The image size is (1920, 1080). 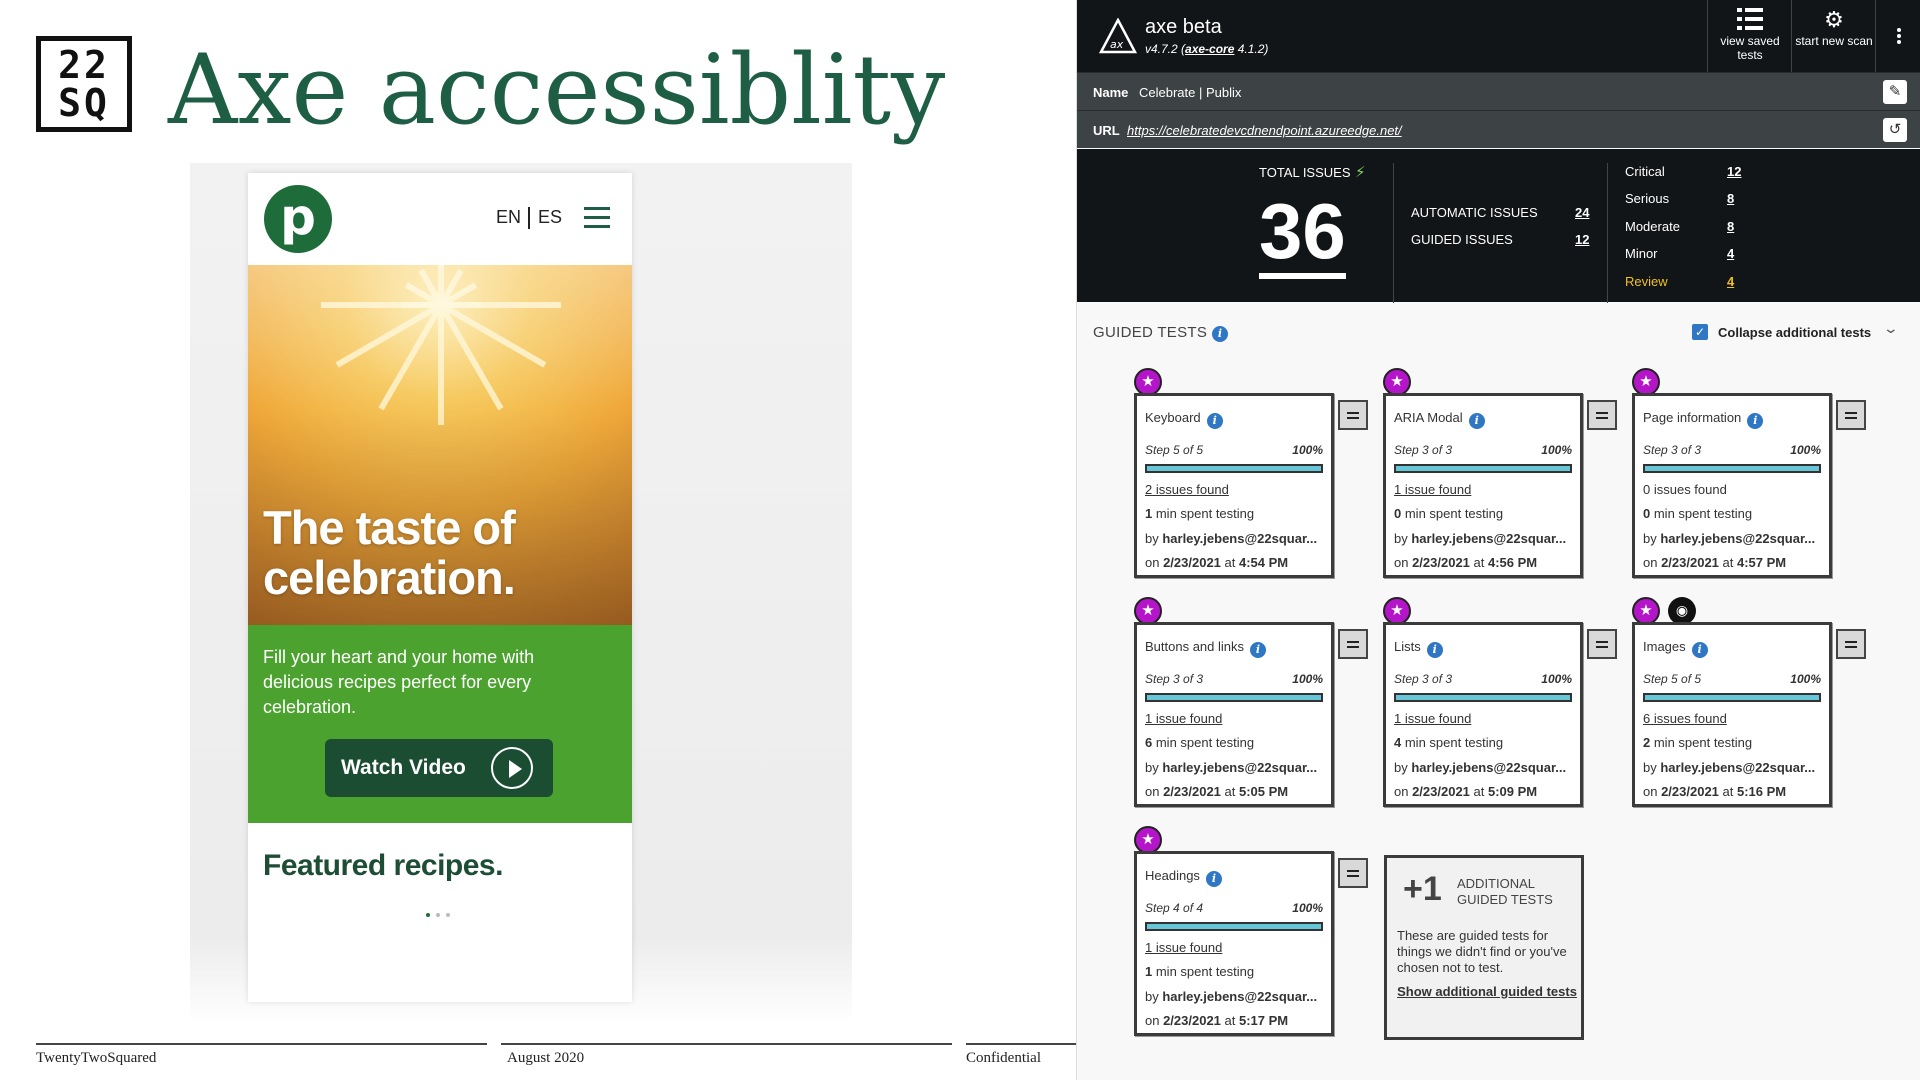 I want to click on additional-label-line2: GUIDED TESTS, so click(x=1505, y=899).